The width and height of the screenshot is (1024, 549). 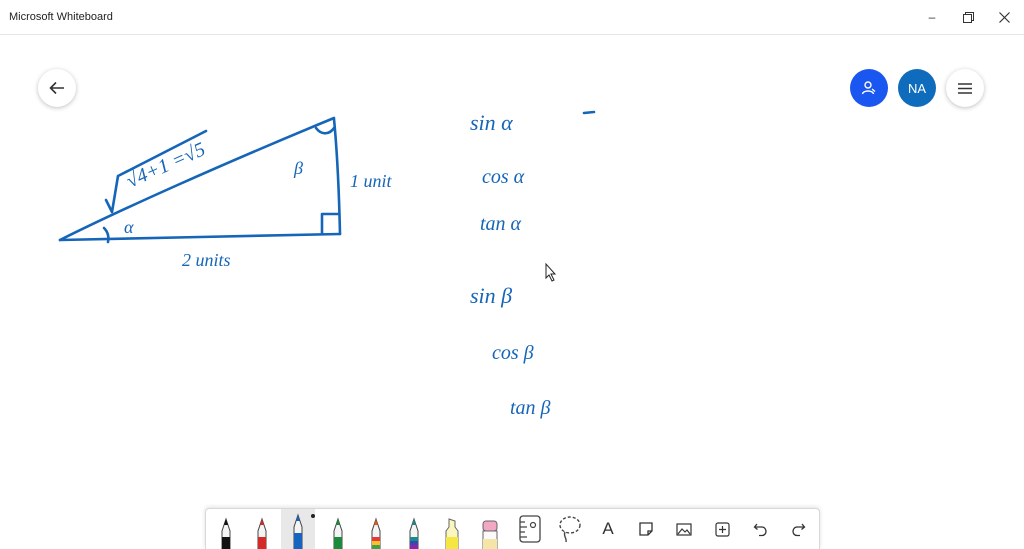 I want to click on ruler-icon, so click(x=530, y=529).